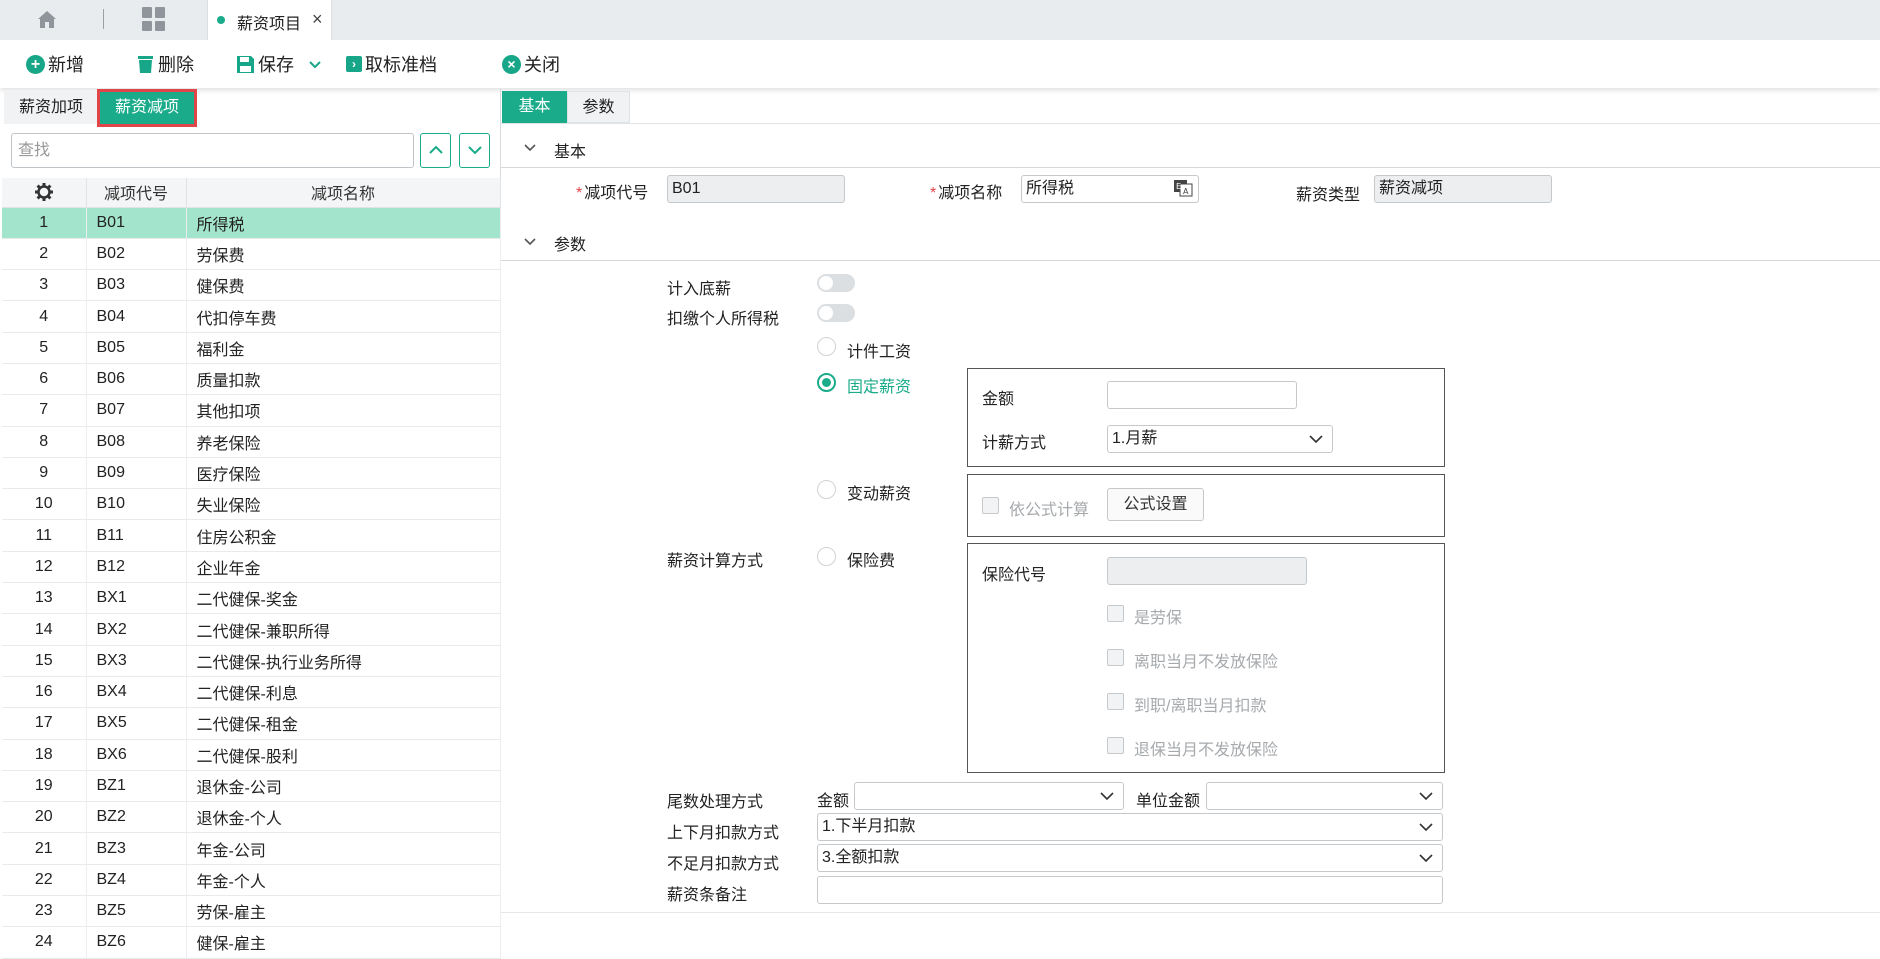  What do you see at coordinates (826, 556) in the screenshot?
I see `radio-insurance` at bounding box center [826, 556].